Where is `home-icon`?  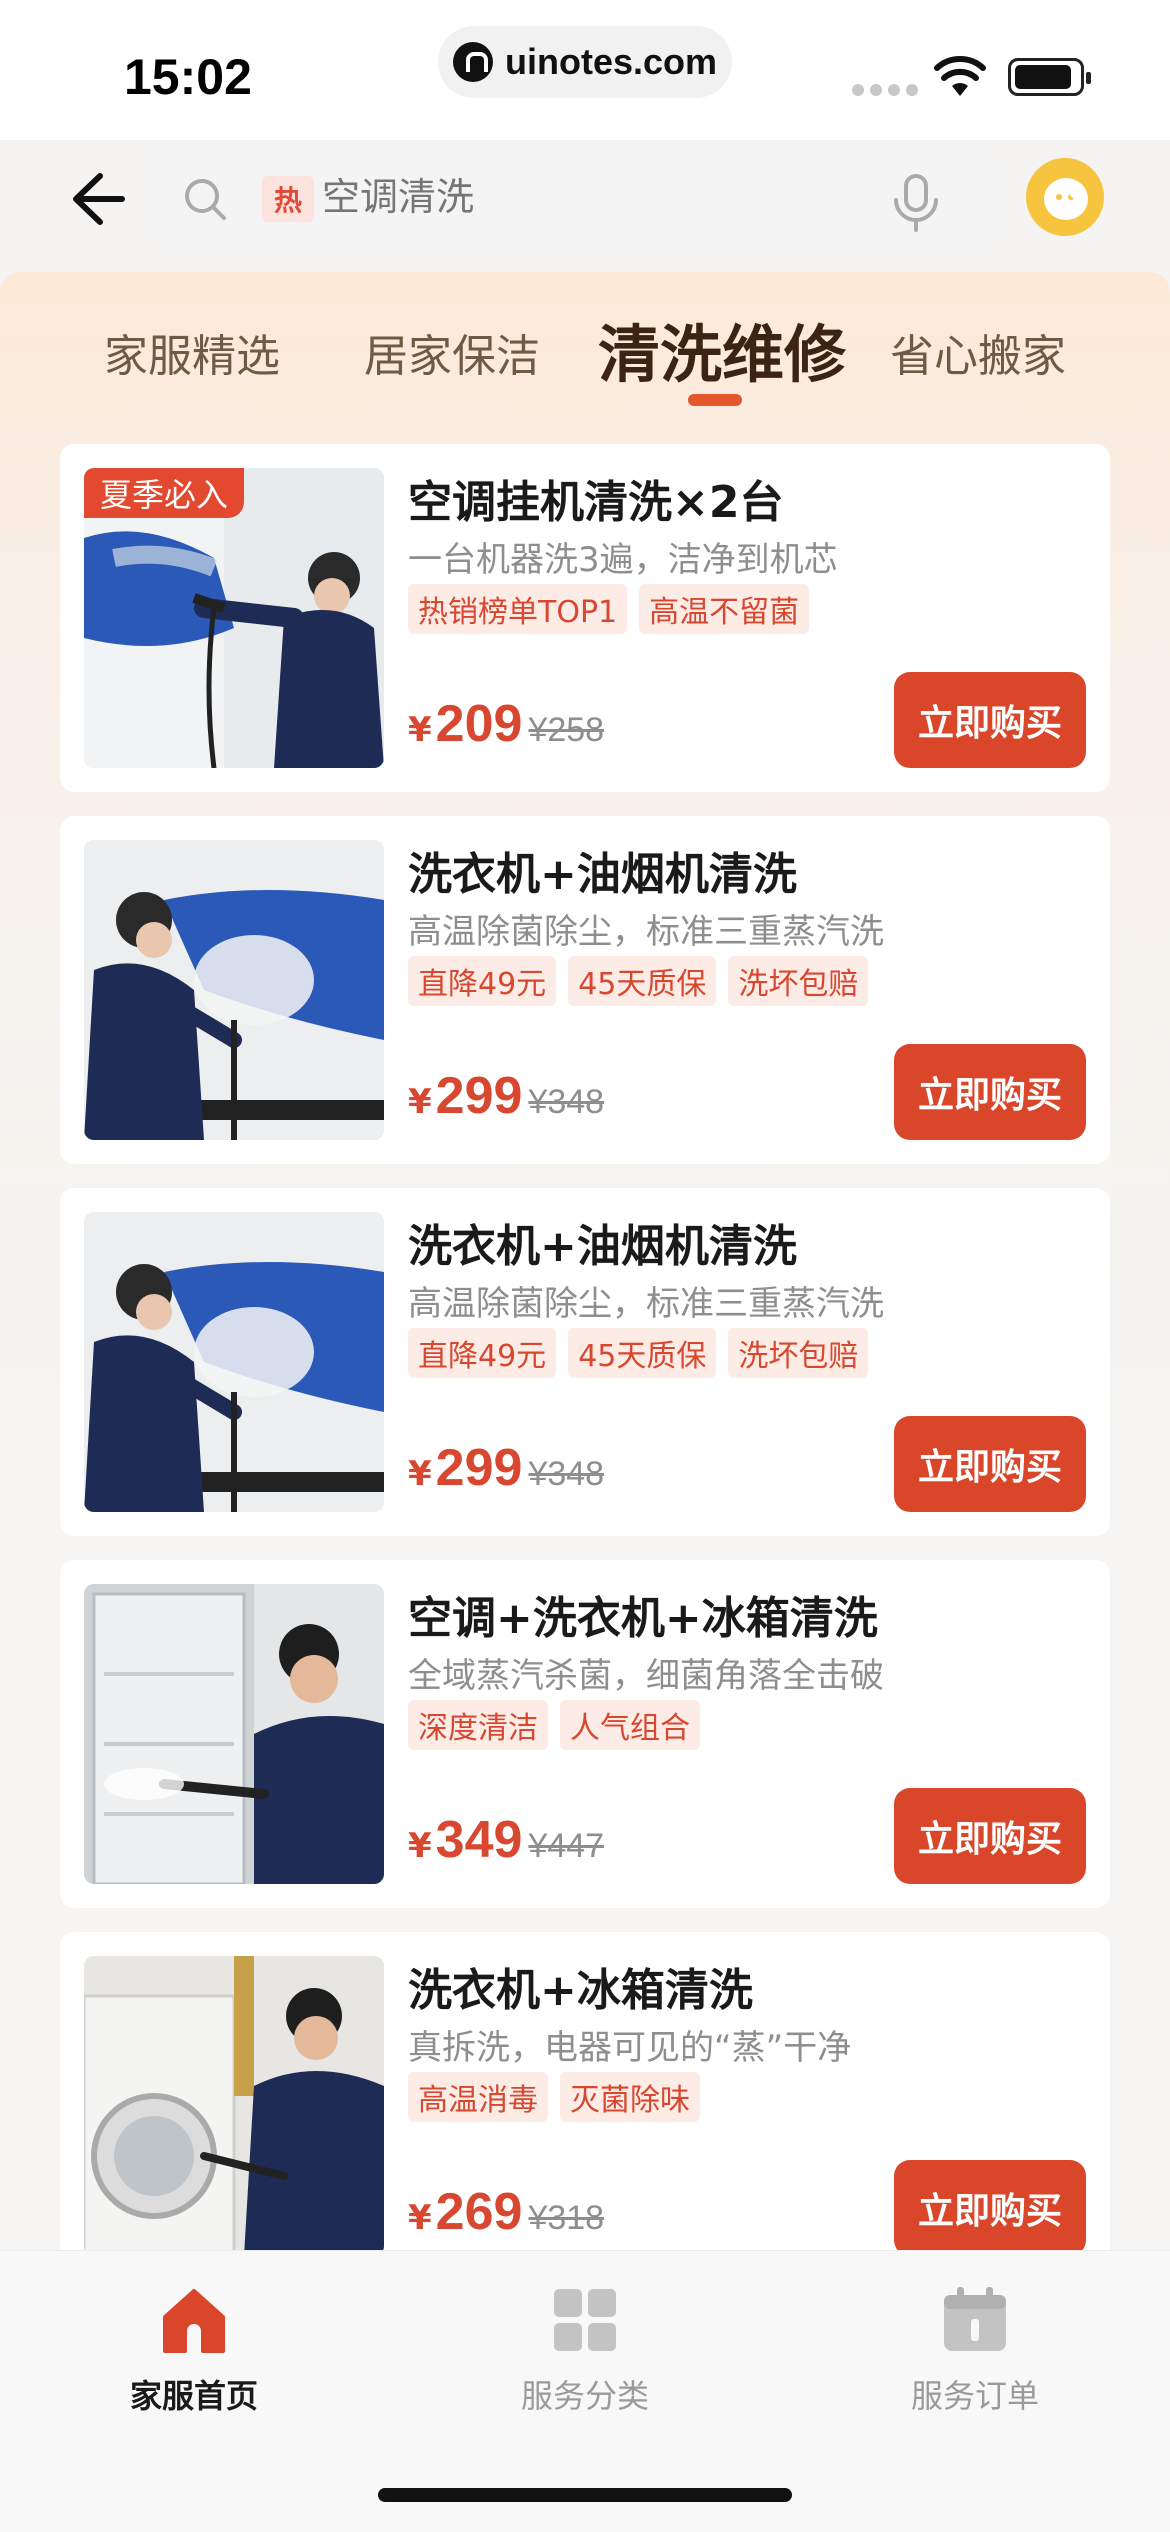 home-icon is located at coordinates (194, 2321).